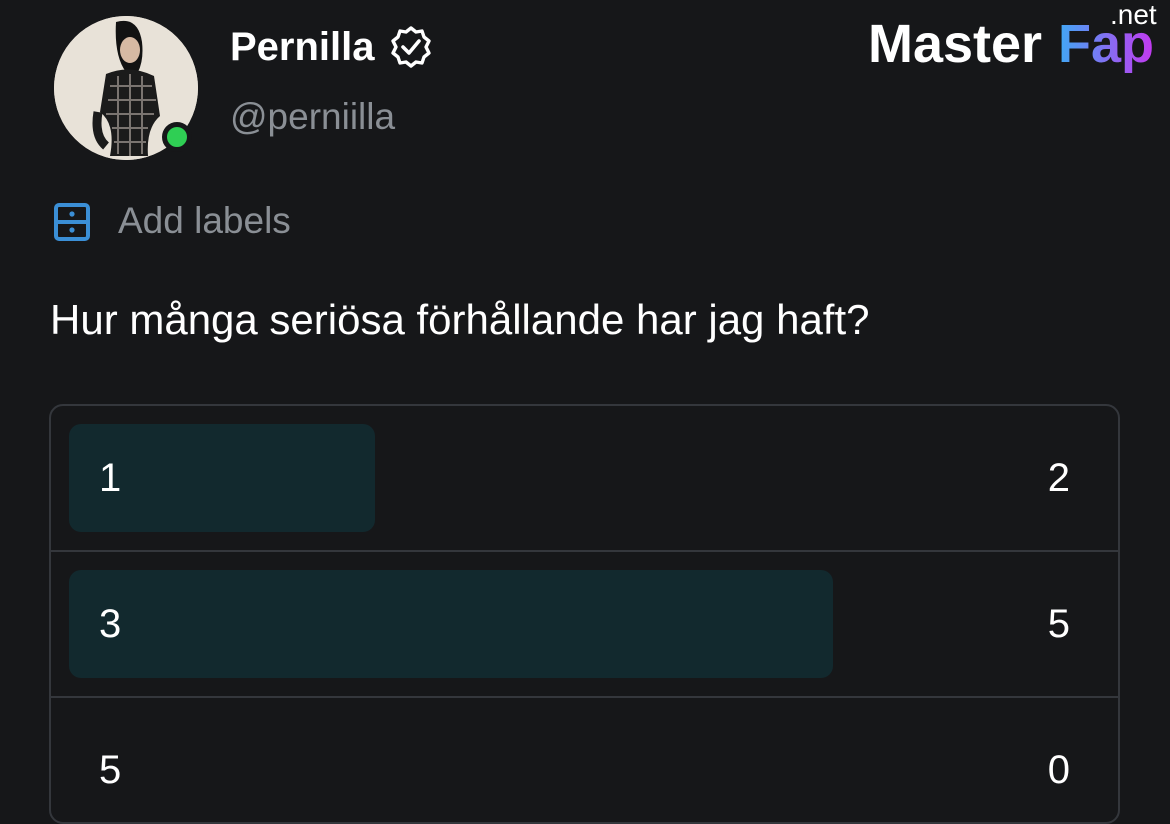 This screenshot has height=824, width=1170. I want to click on logo-text-accent: Fap, so click(1106, 44).